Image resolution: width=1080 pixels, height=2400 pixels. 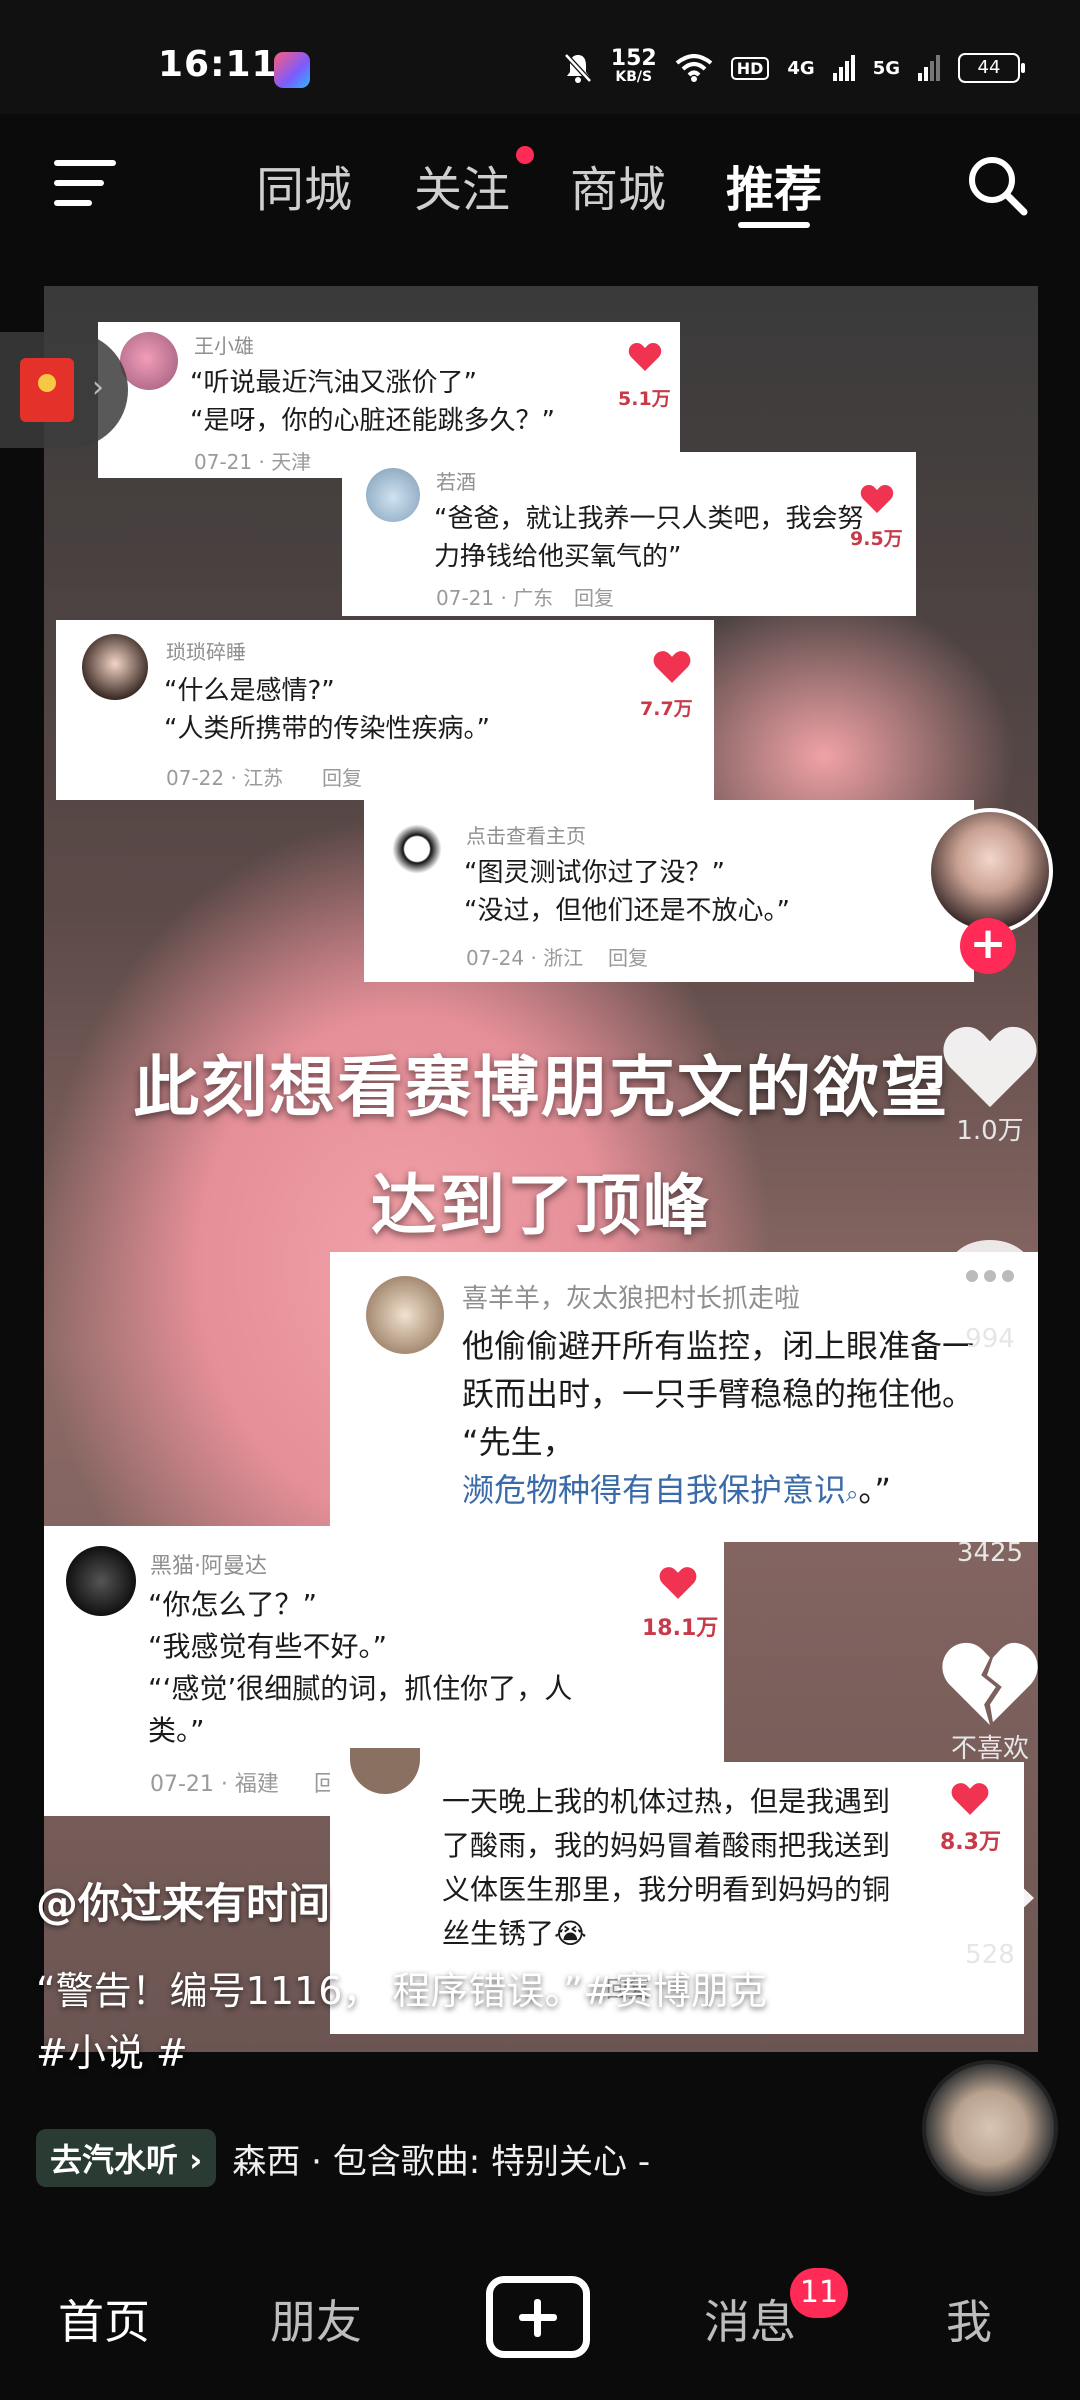 What do you see at coordinates (214, 1784) in the screenshot?
I see `comment-meta: 07-21 · 福建` at bounding box center [214, 1784].